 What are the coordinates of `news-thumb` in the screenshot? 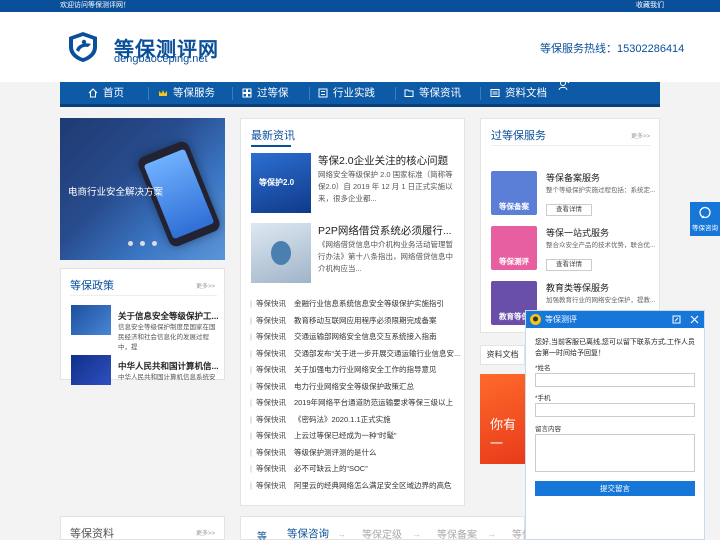 It's located at (281, 253).